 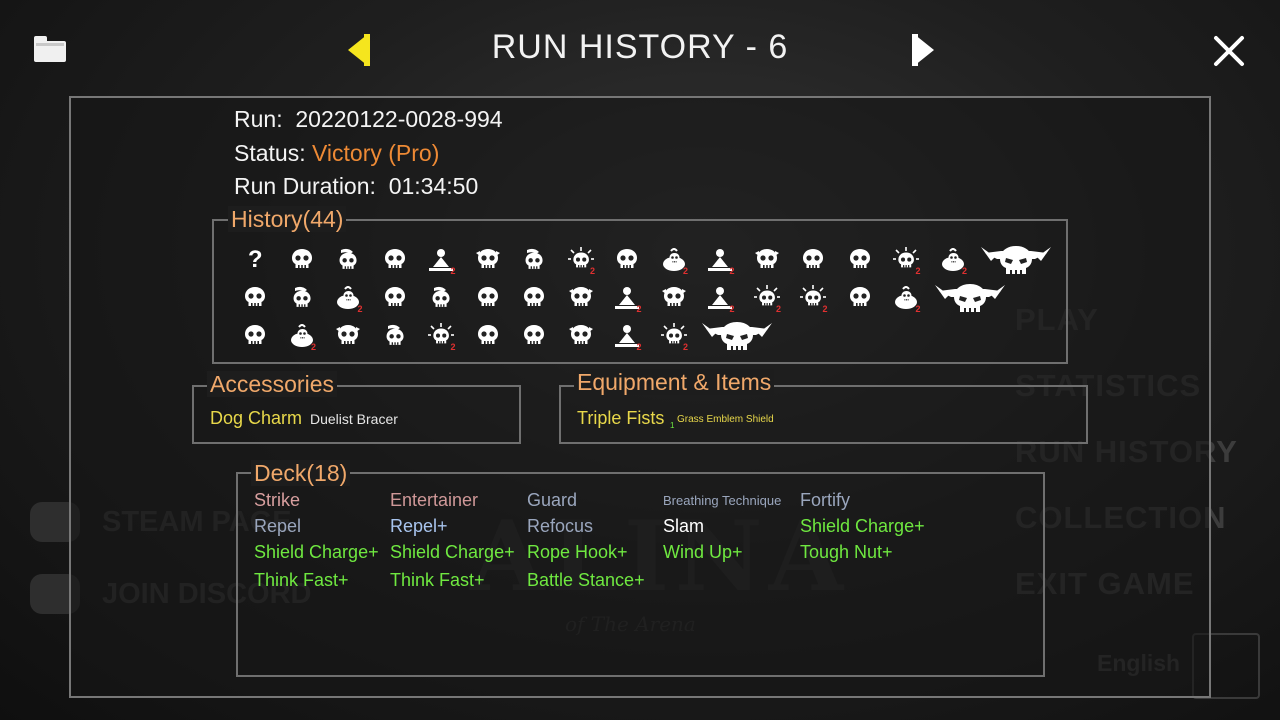 What do you see at coordinates (577, 552) in the screenshot?
I see `deck-card: Rope Hook+` at bounding box center [577, 552].